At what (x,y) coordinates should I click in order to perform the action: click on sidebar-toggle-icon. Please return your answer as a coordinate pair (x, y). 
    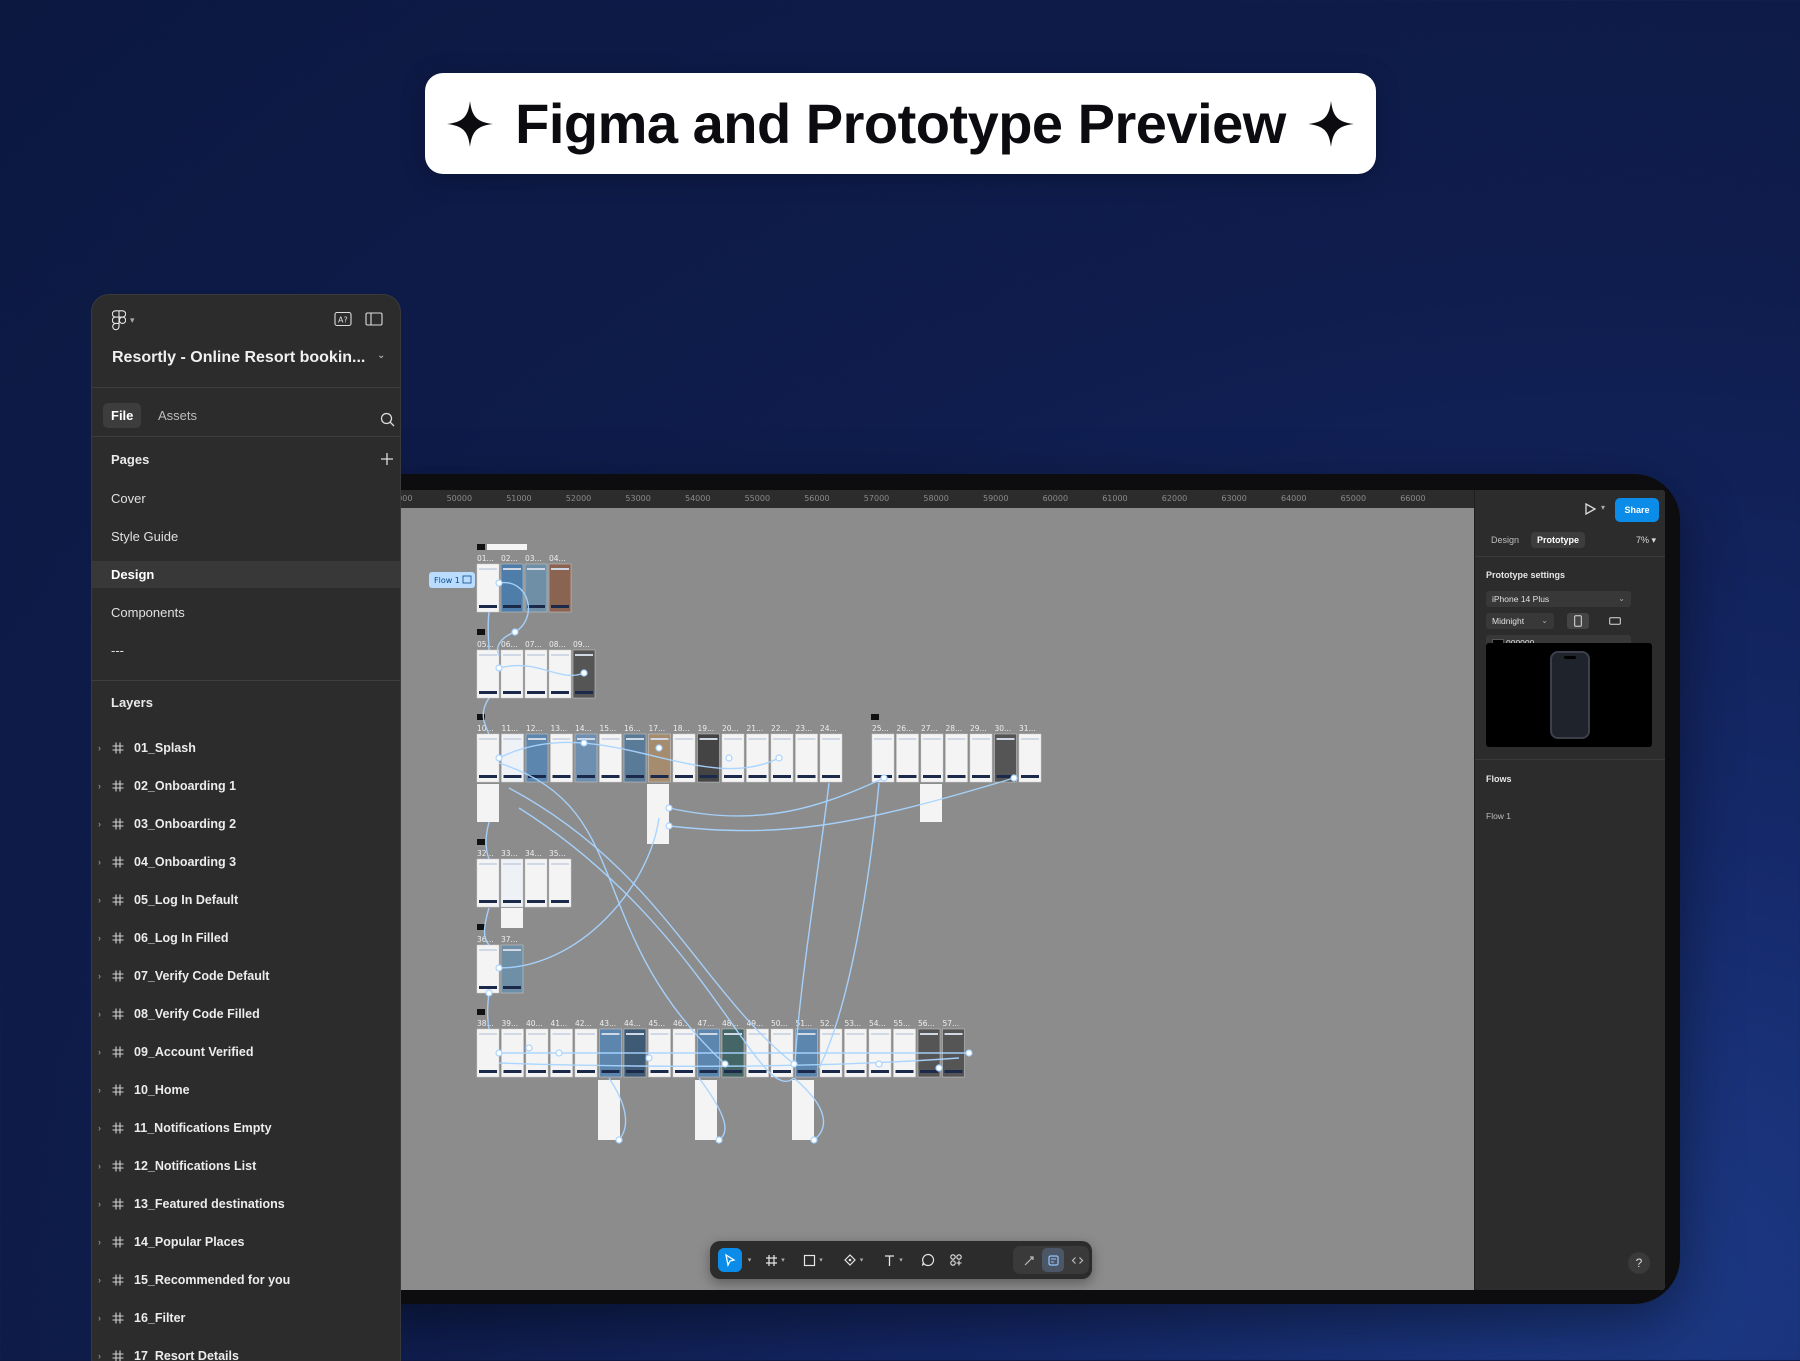
    Looking at the image, I should click on (374, 319).